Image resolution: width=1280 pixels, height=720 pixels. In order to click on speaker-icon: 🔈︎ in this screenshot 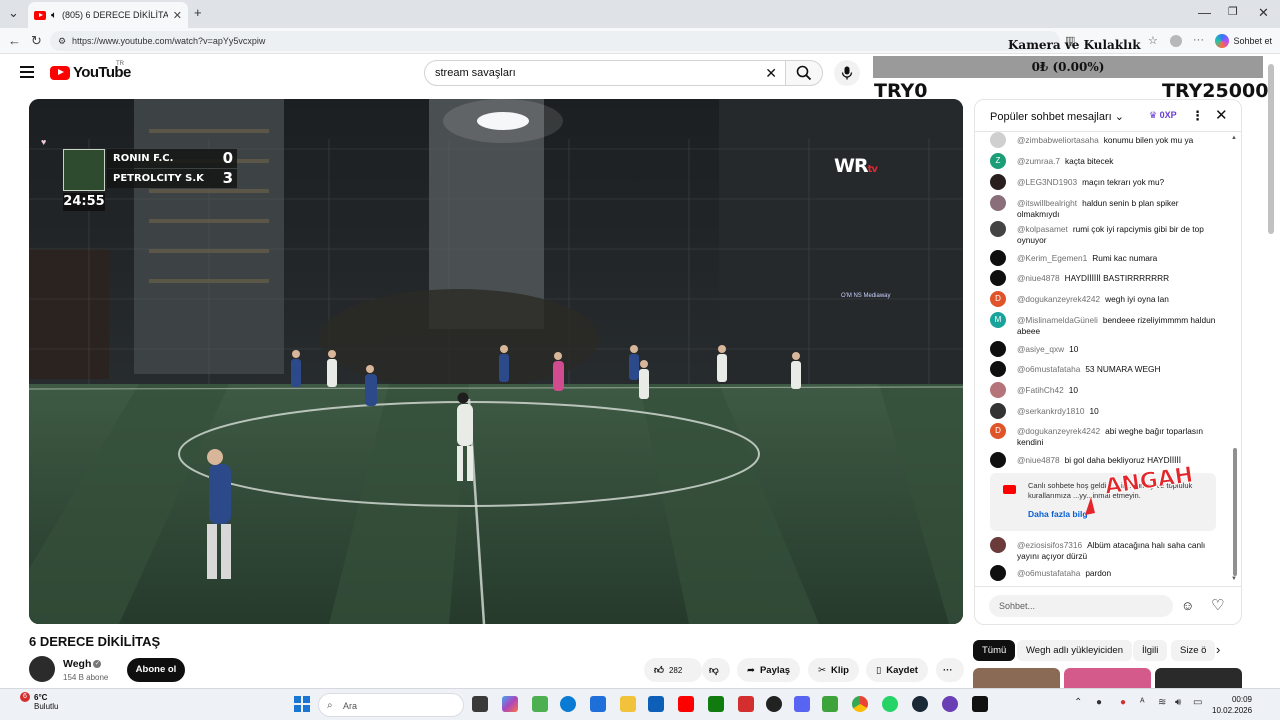, I will do `click(54, 15)`.